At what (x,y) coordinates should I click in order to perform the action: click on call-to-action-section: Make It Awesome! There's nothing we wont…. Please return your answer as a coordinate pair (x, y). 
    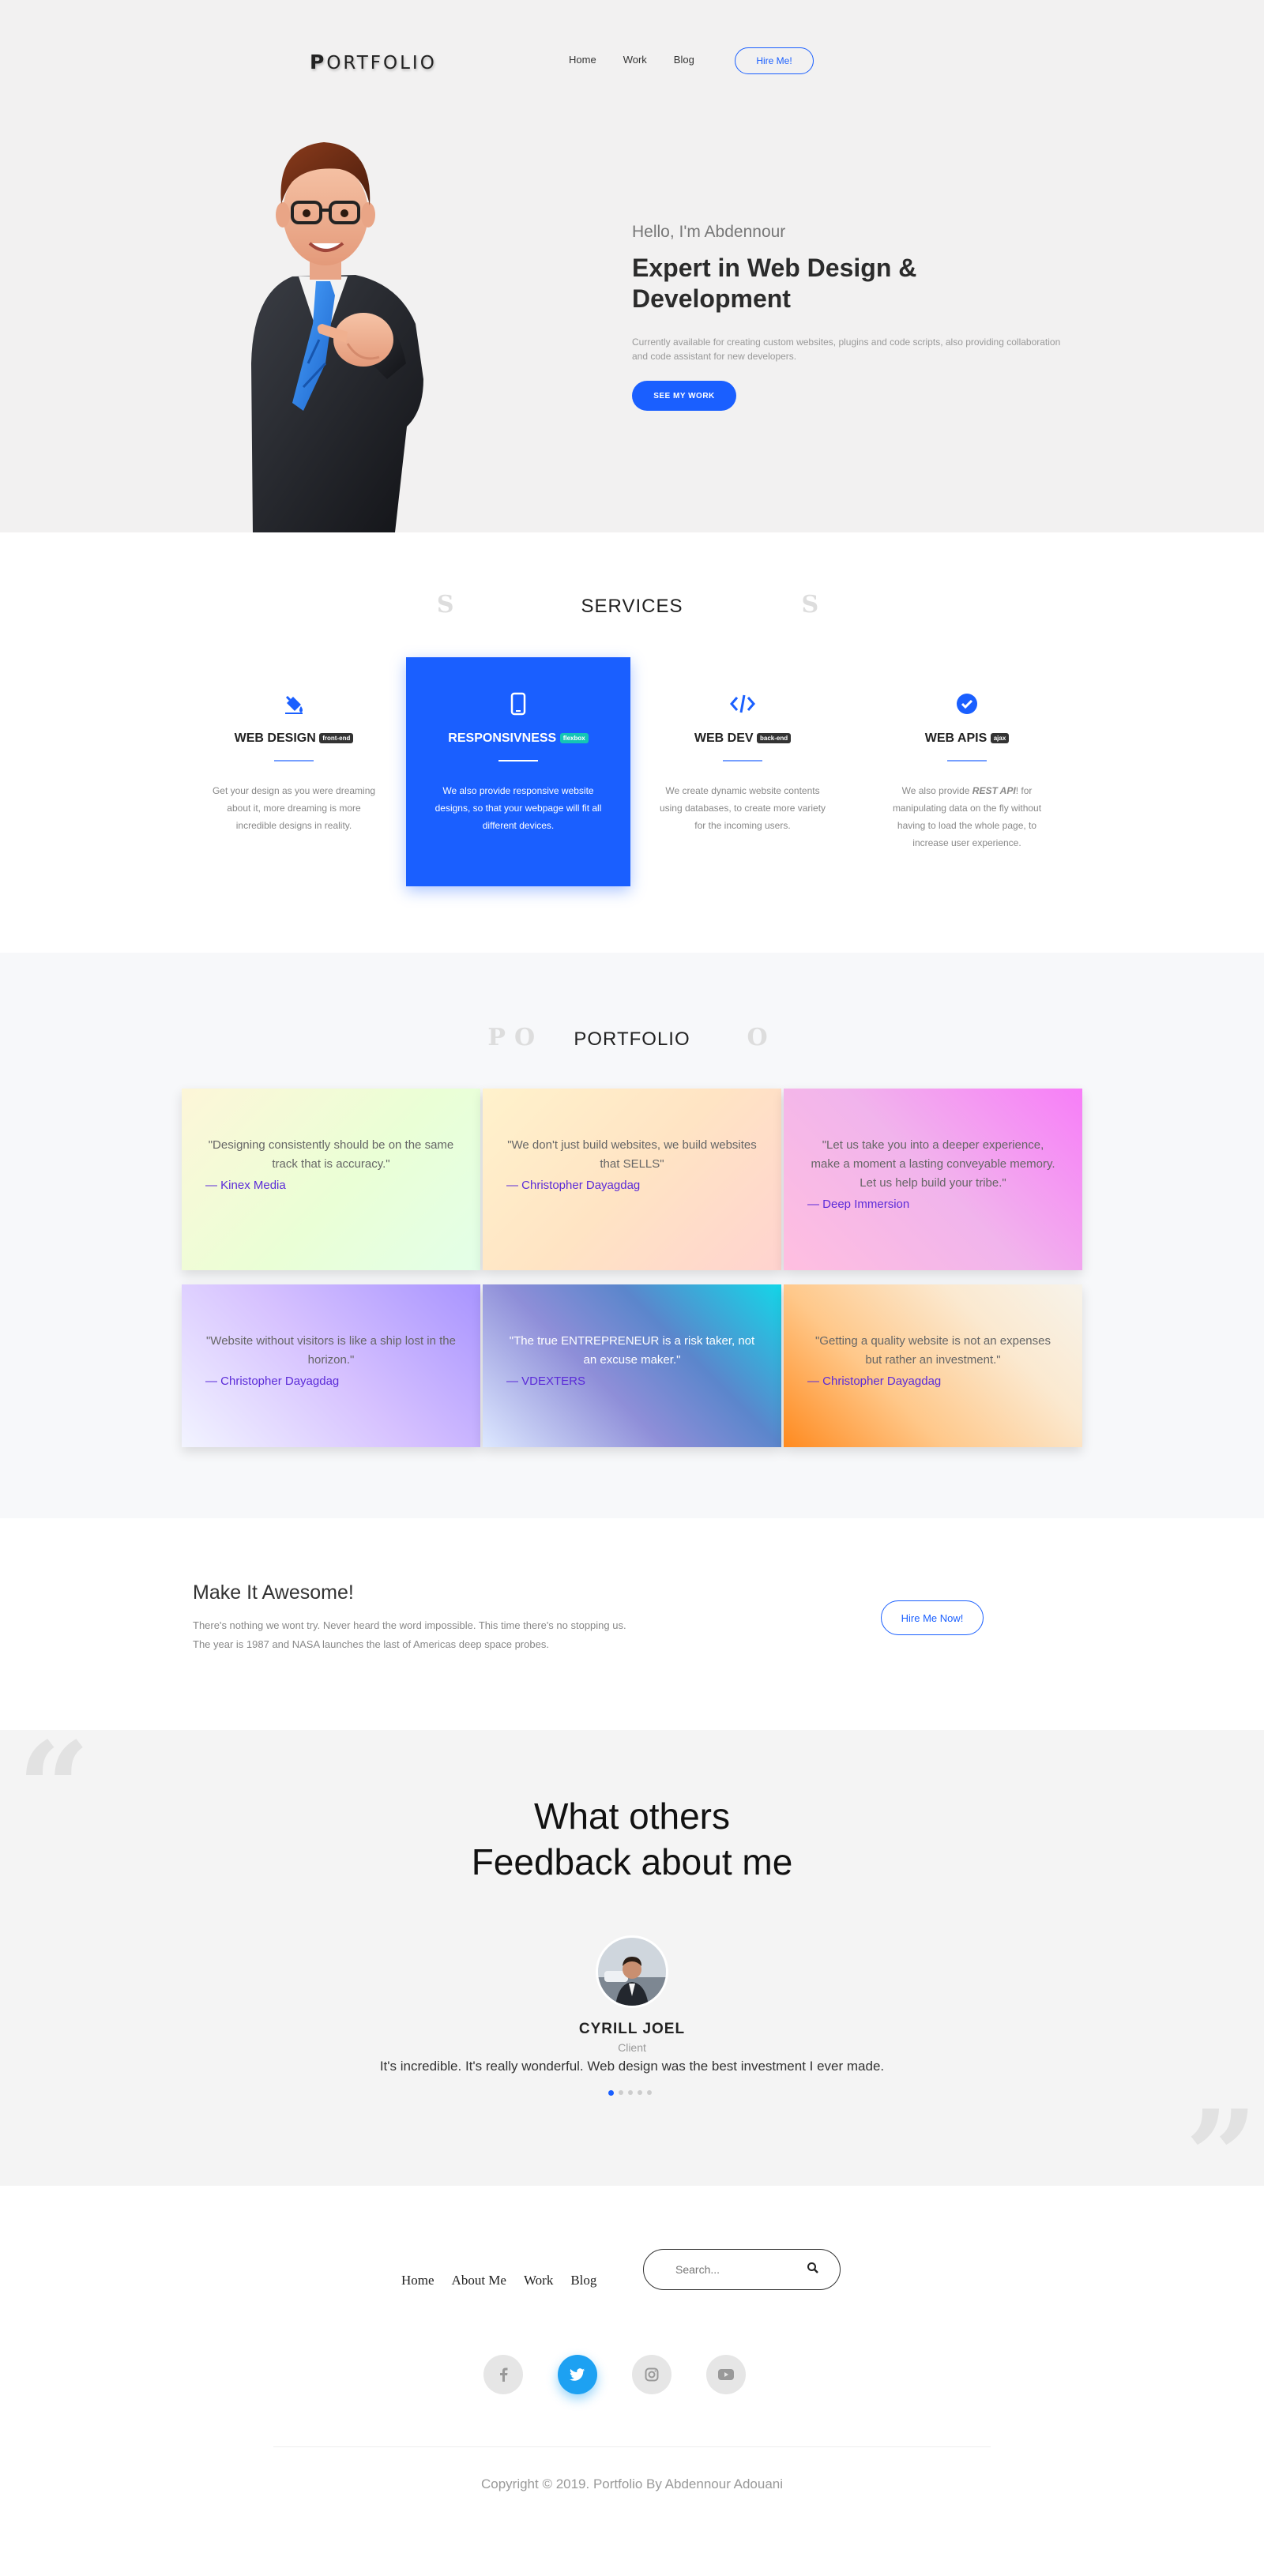
    Looking at the image, I should click on (632, 1624).